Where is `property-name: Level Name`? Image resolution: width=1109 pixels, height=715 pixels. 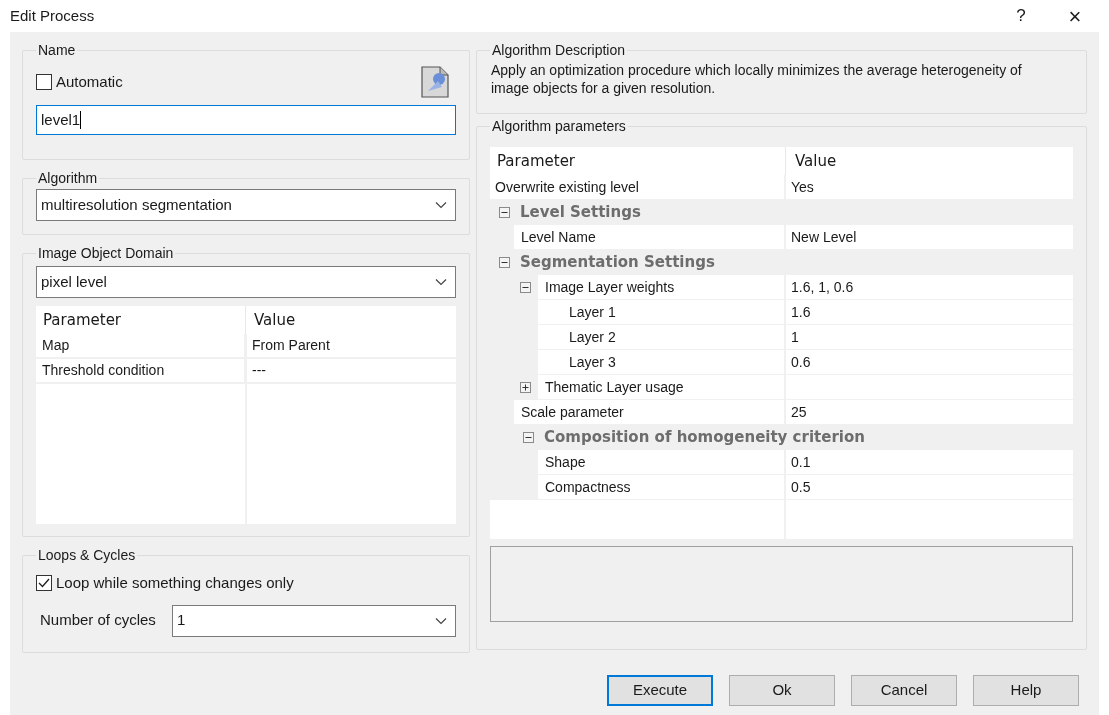 property-name: Level Name is located at coordinates (650, 237).